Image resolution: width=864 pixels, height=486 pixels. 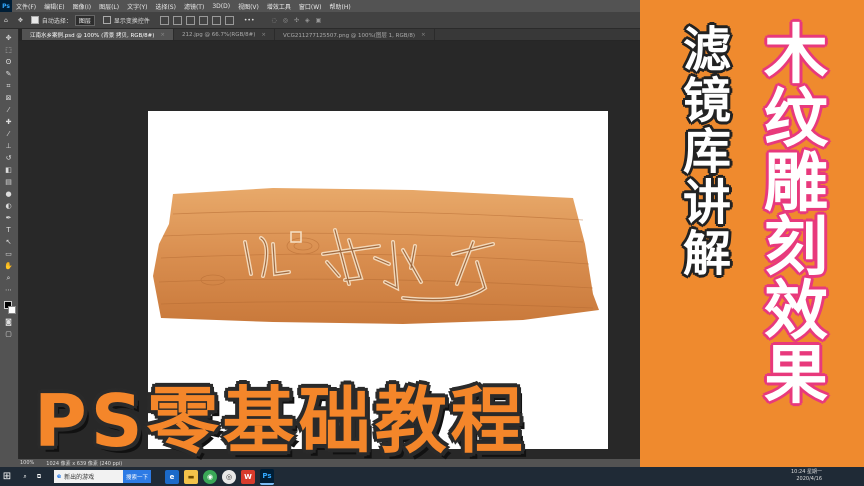 What do you see at coordinates (796, 376) in the screenshot?
I see `title-char: 果` at bounding box center [796, 376].